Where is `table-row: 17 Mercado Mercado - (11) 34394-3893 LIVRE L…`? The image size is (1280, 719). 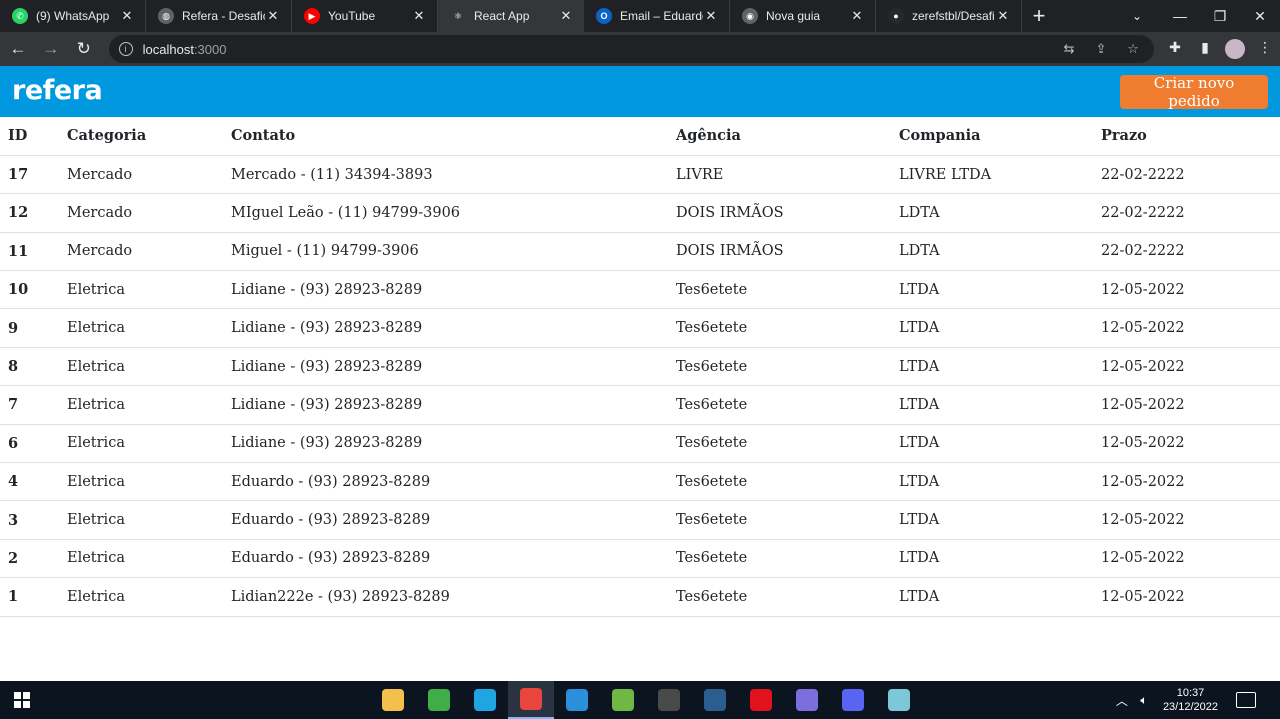
table-row: 17 Mercado Mercado - (11) 34394-3893 LIVRE L… is located at coordinates (640, 175).